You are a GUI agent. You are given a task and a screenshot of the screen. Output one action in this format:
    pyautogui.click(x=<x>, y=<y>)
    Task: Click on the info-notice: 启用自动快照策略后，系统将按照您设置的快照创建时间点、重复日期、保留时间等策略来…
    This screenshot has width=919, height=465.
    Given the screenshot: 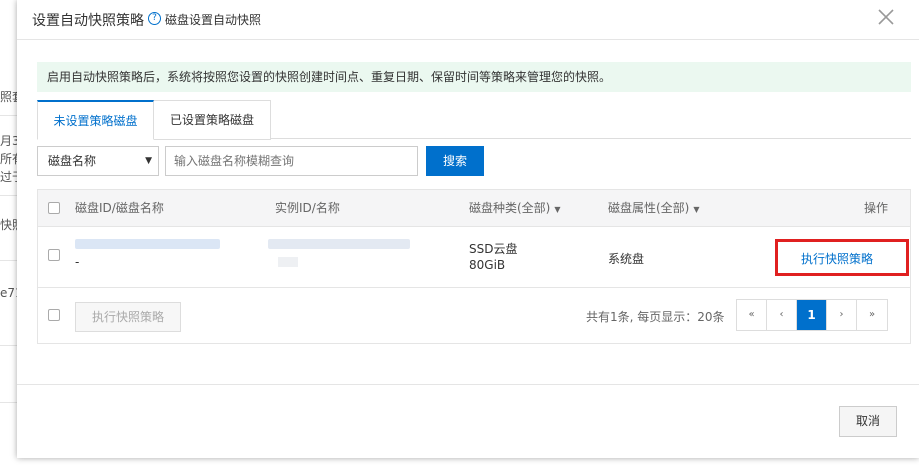 What is the action you would take?
    pyautogui.click(x=474, y=77)
    